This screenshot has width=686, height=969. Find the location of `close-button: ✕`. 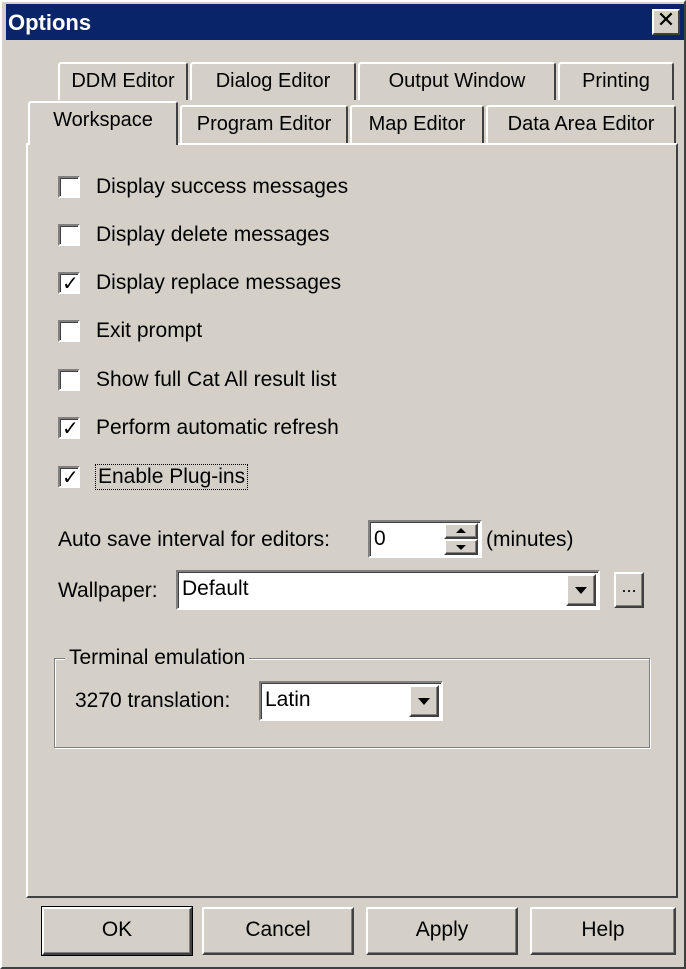

close-button: ✕ is located at coordinates (666, 22).